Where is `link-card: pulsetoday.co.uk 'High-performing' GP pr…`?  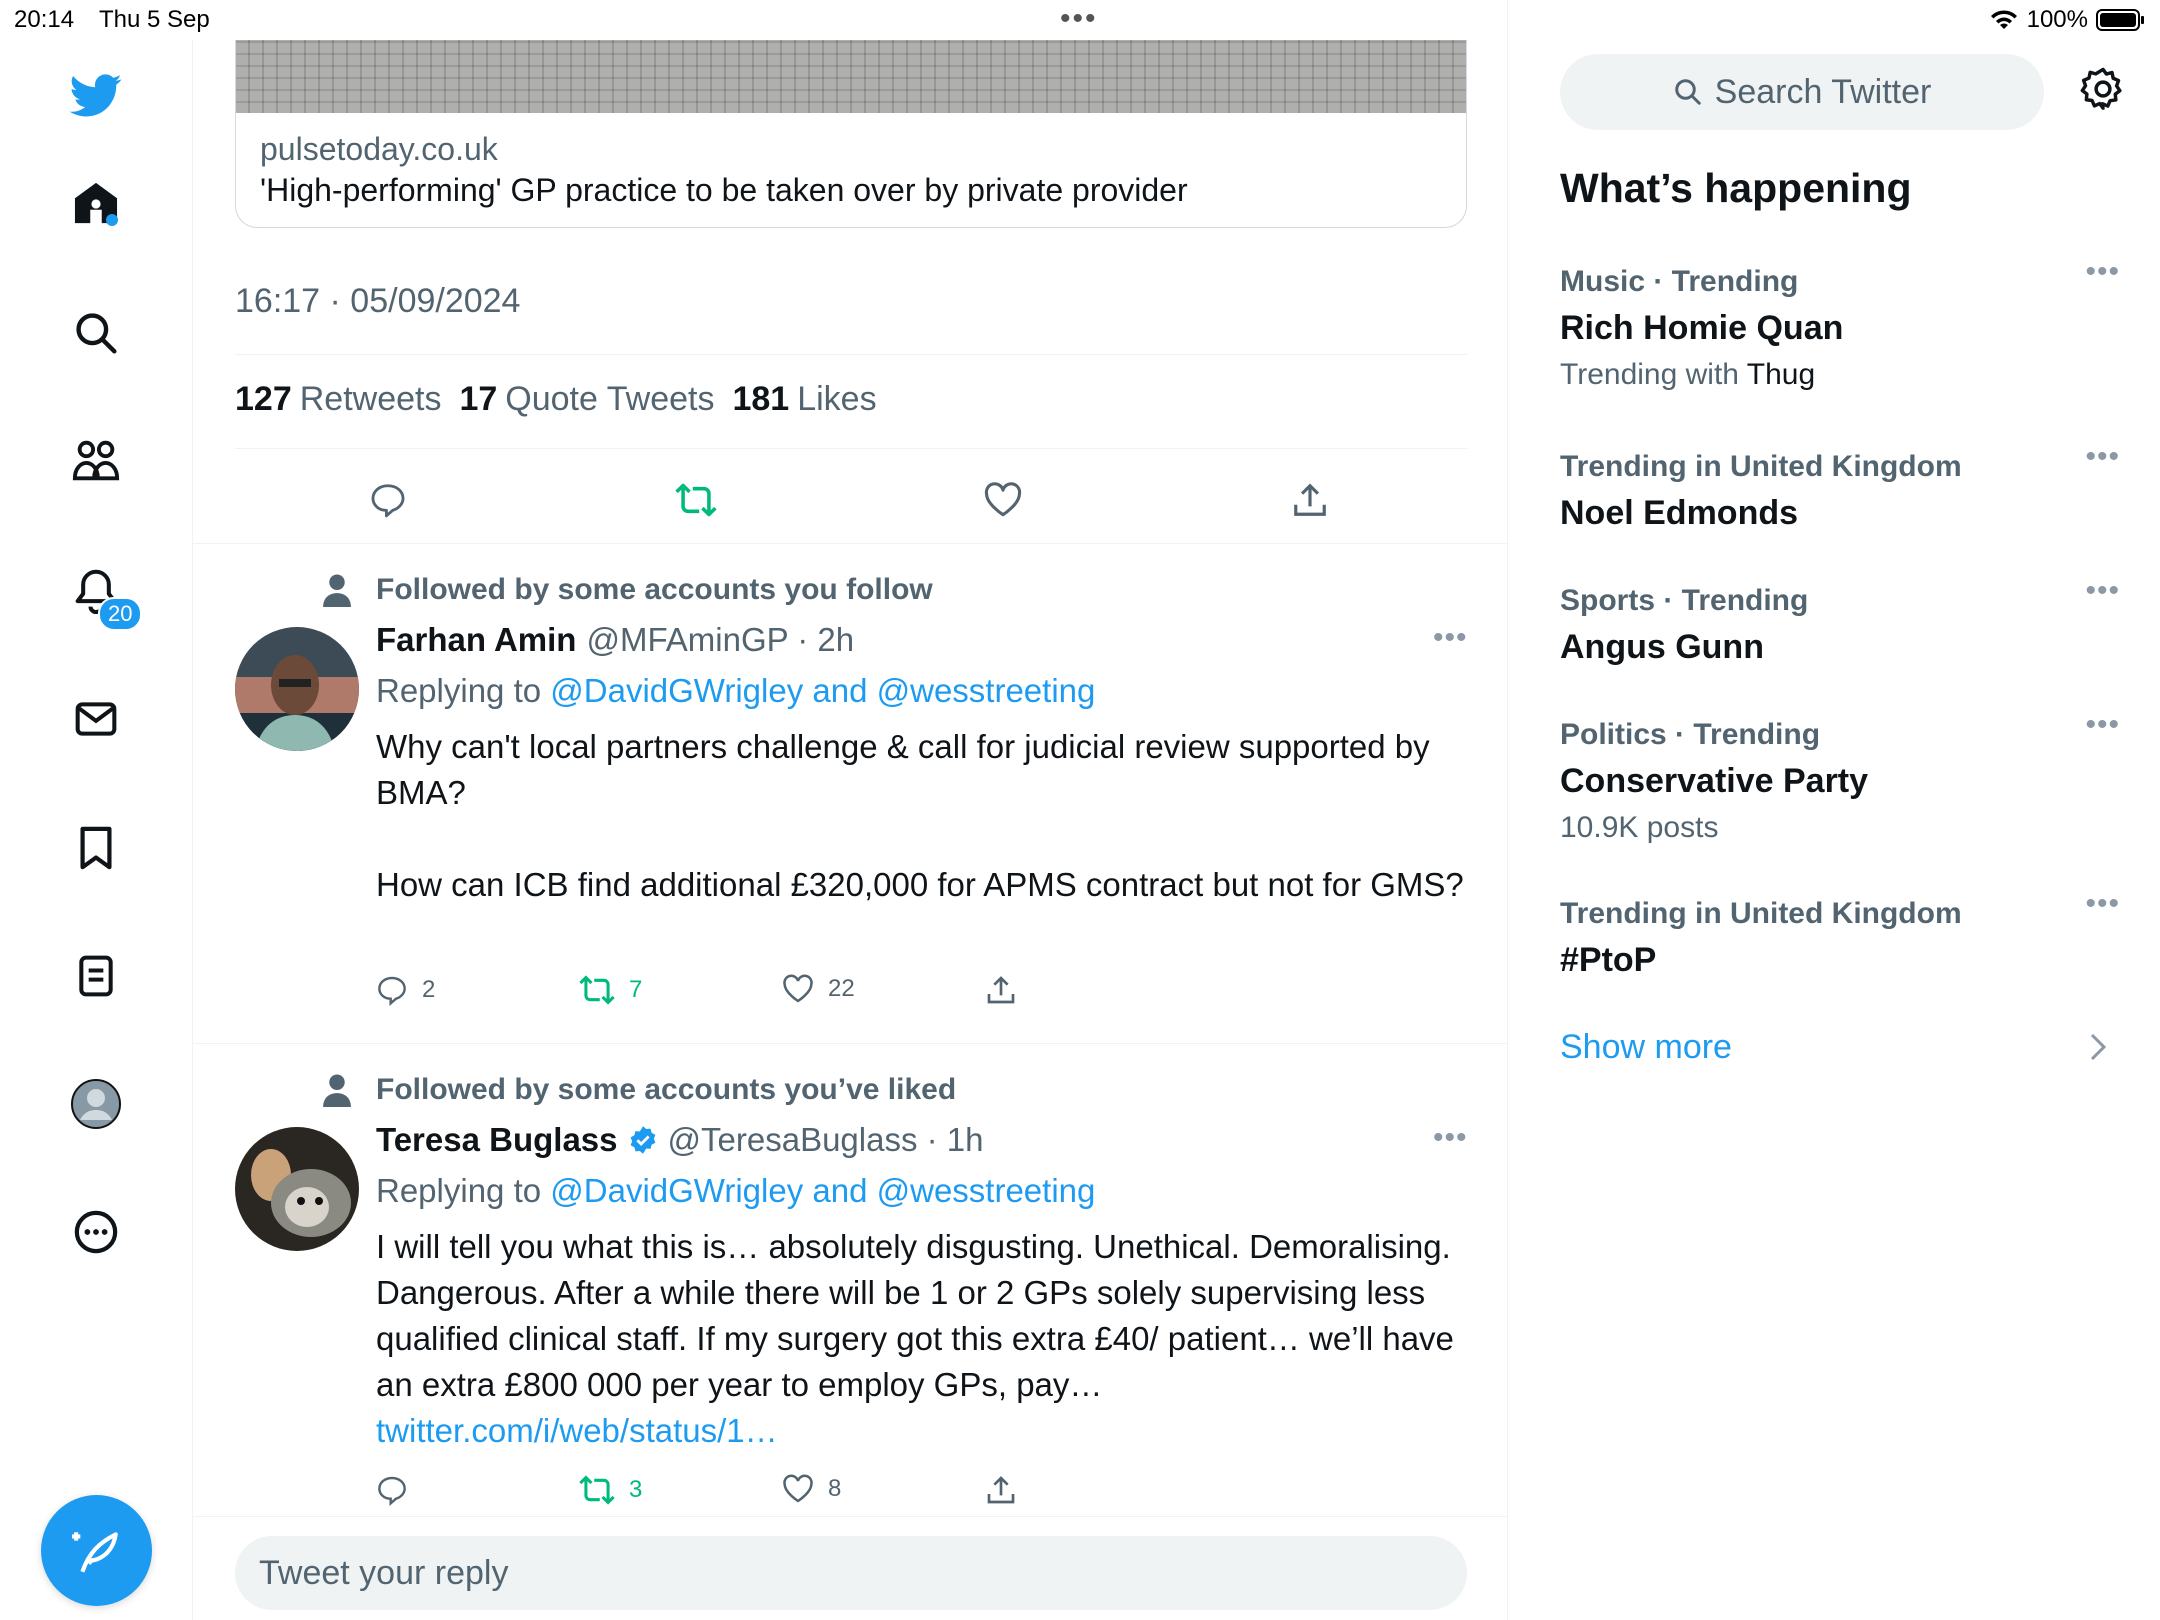
link-card: pulsetoday.co.uk 'High-performing' GP pr… is located at coordinates (851, 170).